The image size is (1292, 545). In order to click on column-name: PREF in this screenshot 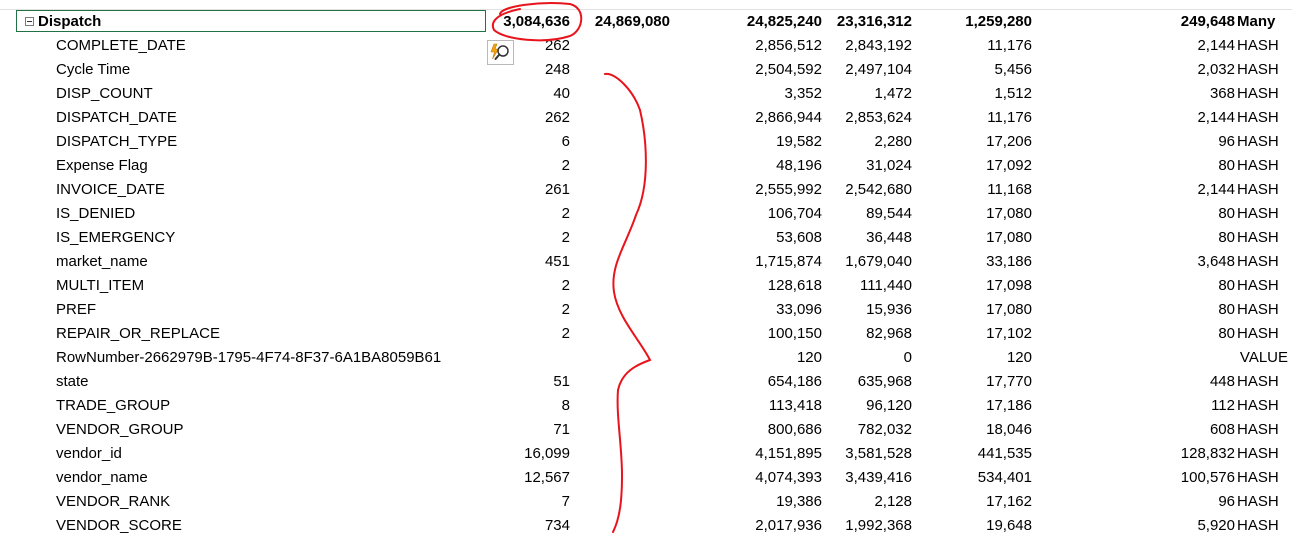, I will do `click(76, 309)`.